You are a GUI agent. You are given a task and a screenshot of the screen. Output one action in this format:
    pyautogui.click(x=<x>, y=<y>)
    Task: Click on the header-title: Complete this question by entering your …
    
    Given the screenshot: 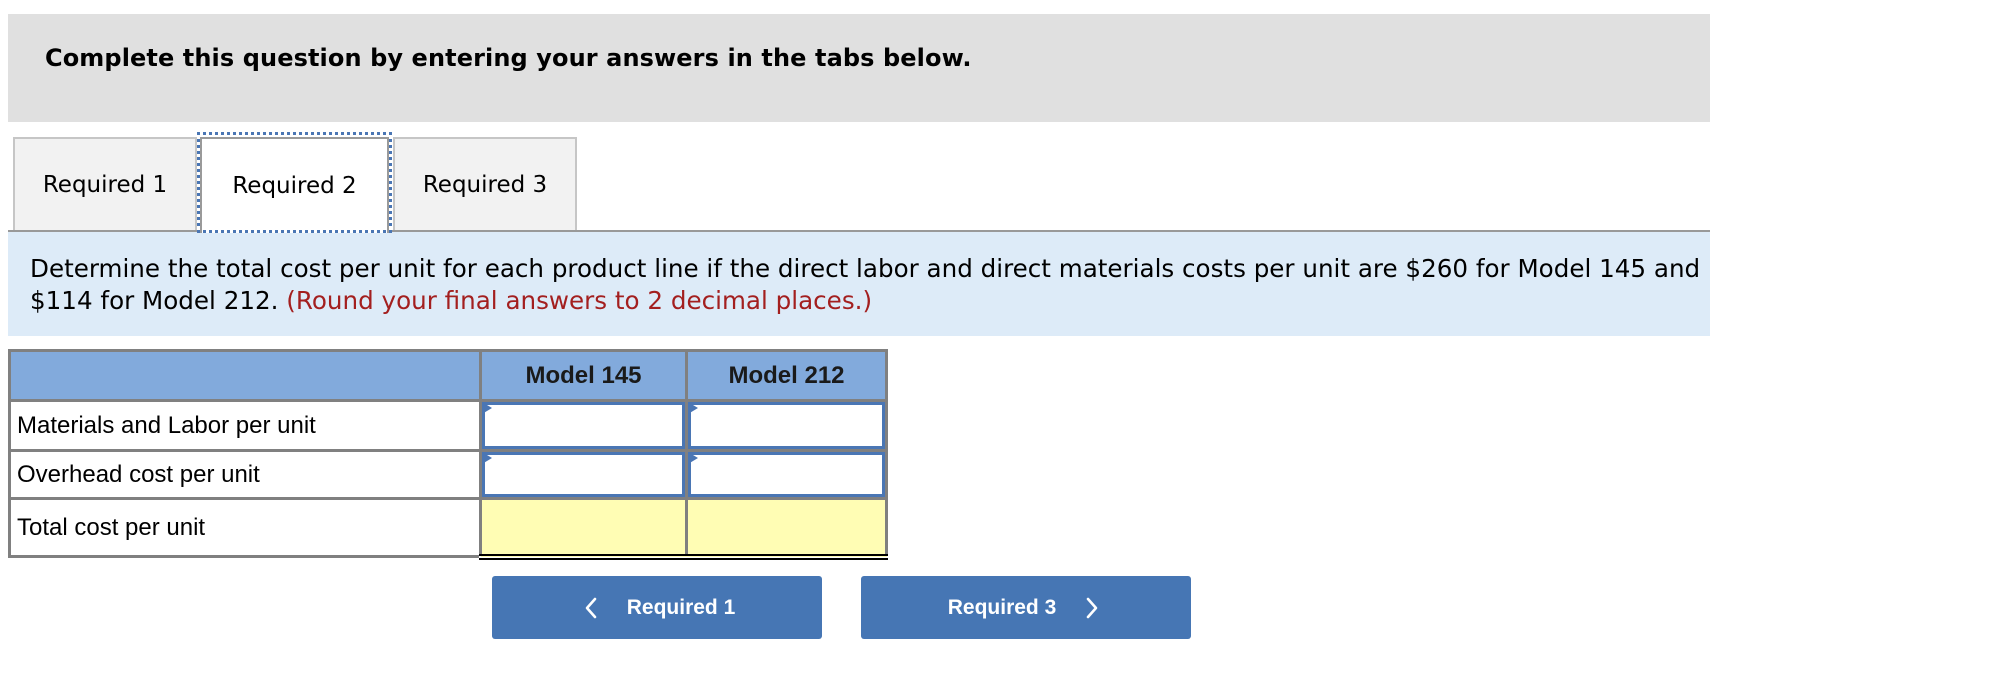 What is the action you would take?
    pyautogui.click(x=508, y=58)
    